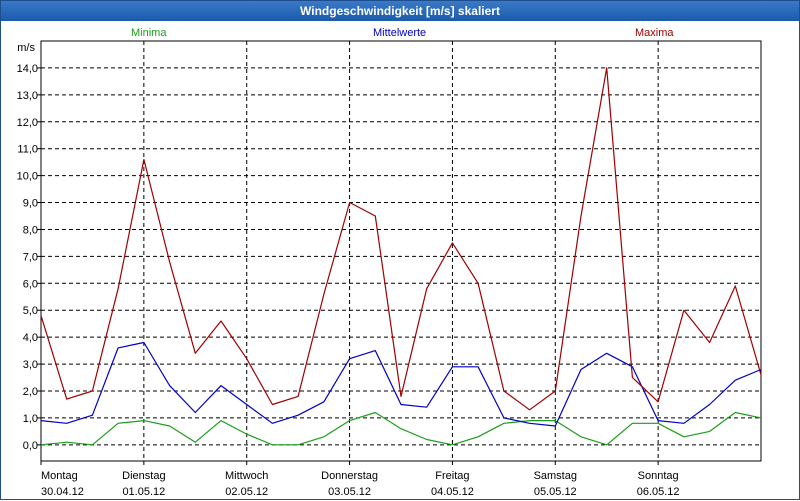  Describe the element at coordinates (555, 492) in the screenshot. I see `x-tick-label-date: 05.05.12` at that location.